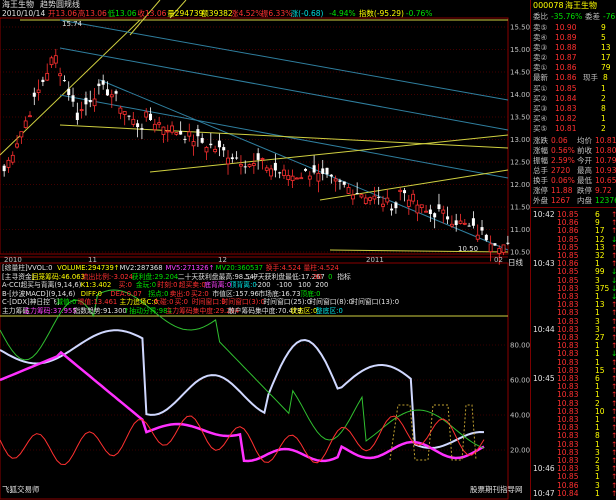 This screenshot has width=616, height=500. I want to click on stat-label: 最高, so click(584, 170).